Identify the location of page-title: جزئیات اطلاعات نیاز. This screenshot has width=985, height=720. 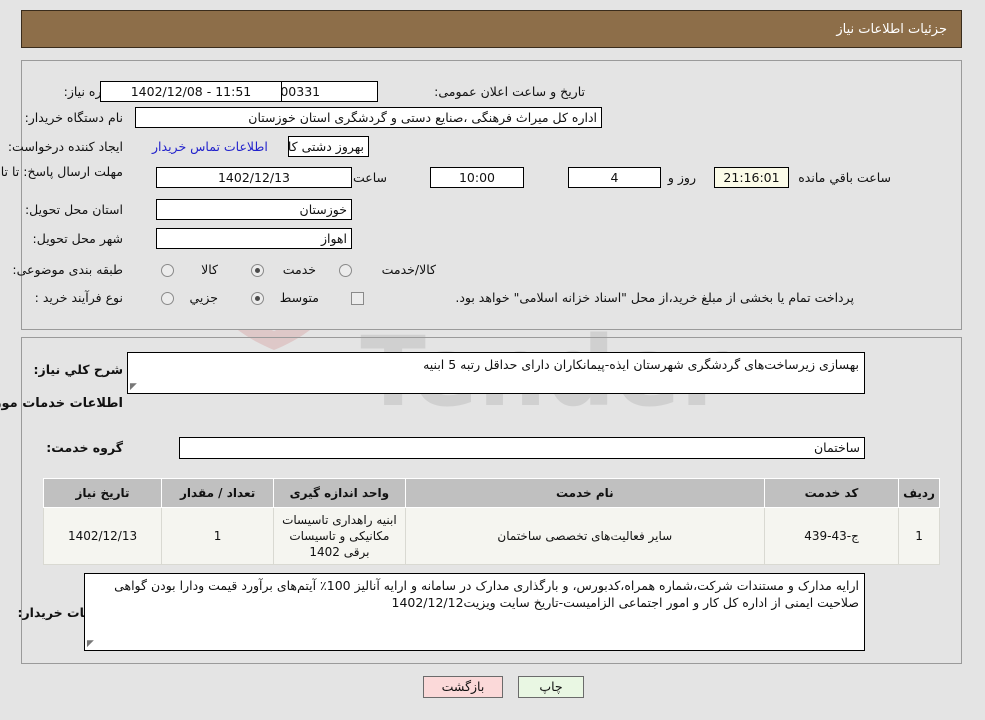
(892, 29).